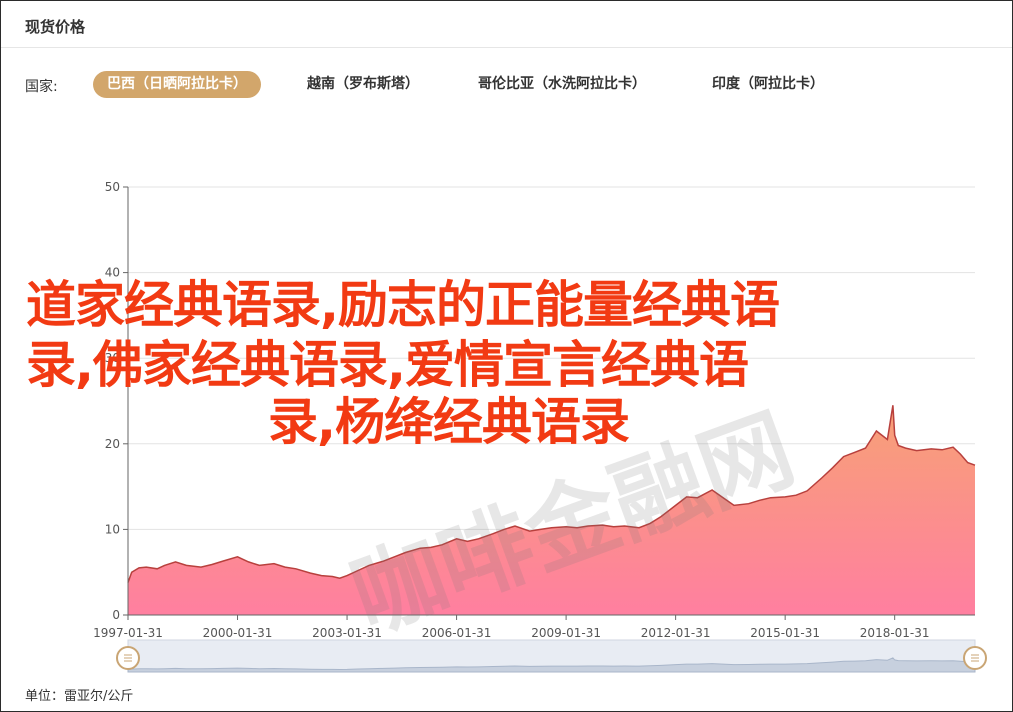  Describe the element at coordinates (112, 529) in the screenshot. I see `ytick-label-10: 10` at that location.